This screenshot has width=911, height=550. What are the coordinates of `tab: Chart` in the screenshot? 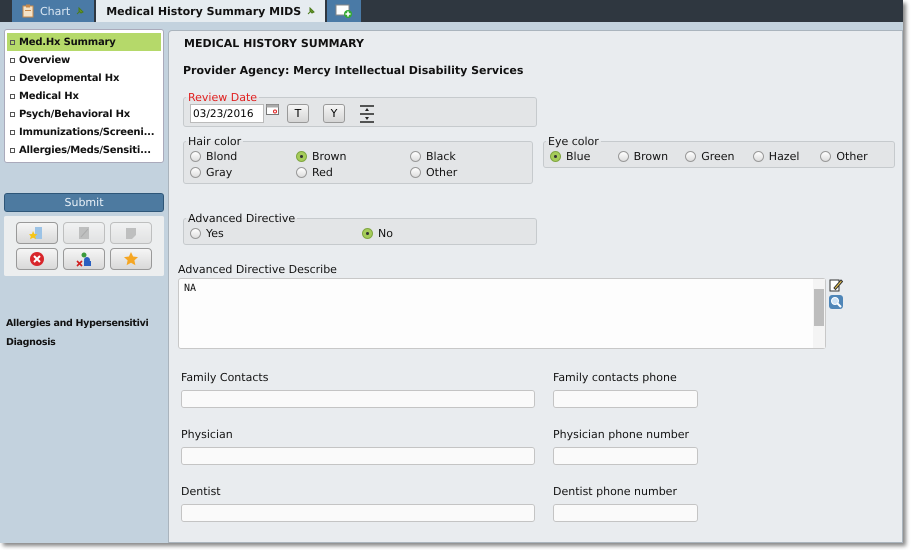 It's located at (53, 11).